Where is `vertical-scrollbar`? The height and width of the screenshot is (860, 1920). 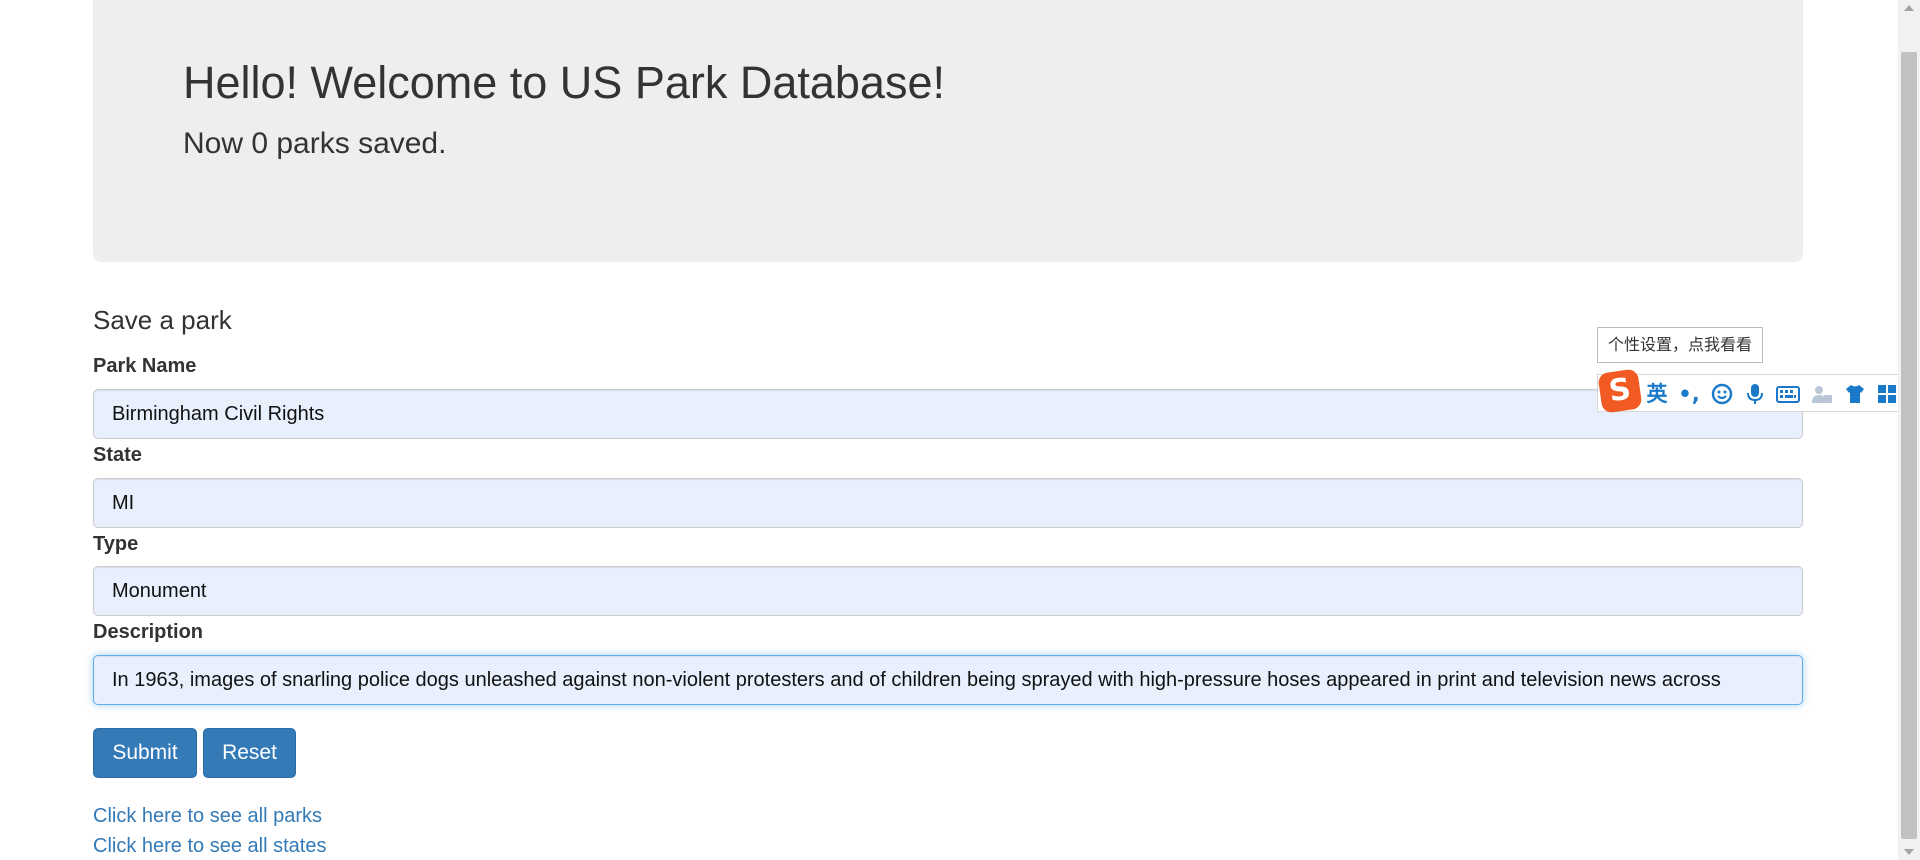
vertical-scrollbar is located at coordinates (1909, 430).